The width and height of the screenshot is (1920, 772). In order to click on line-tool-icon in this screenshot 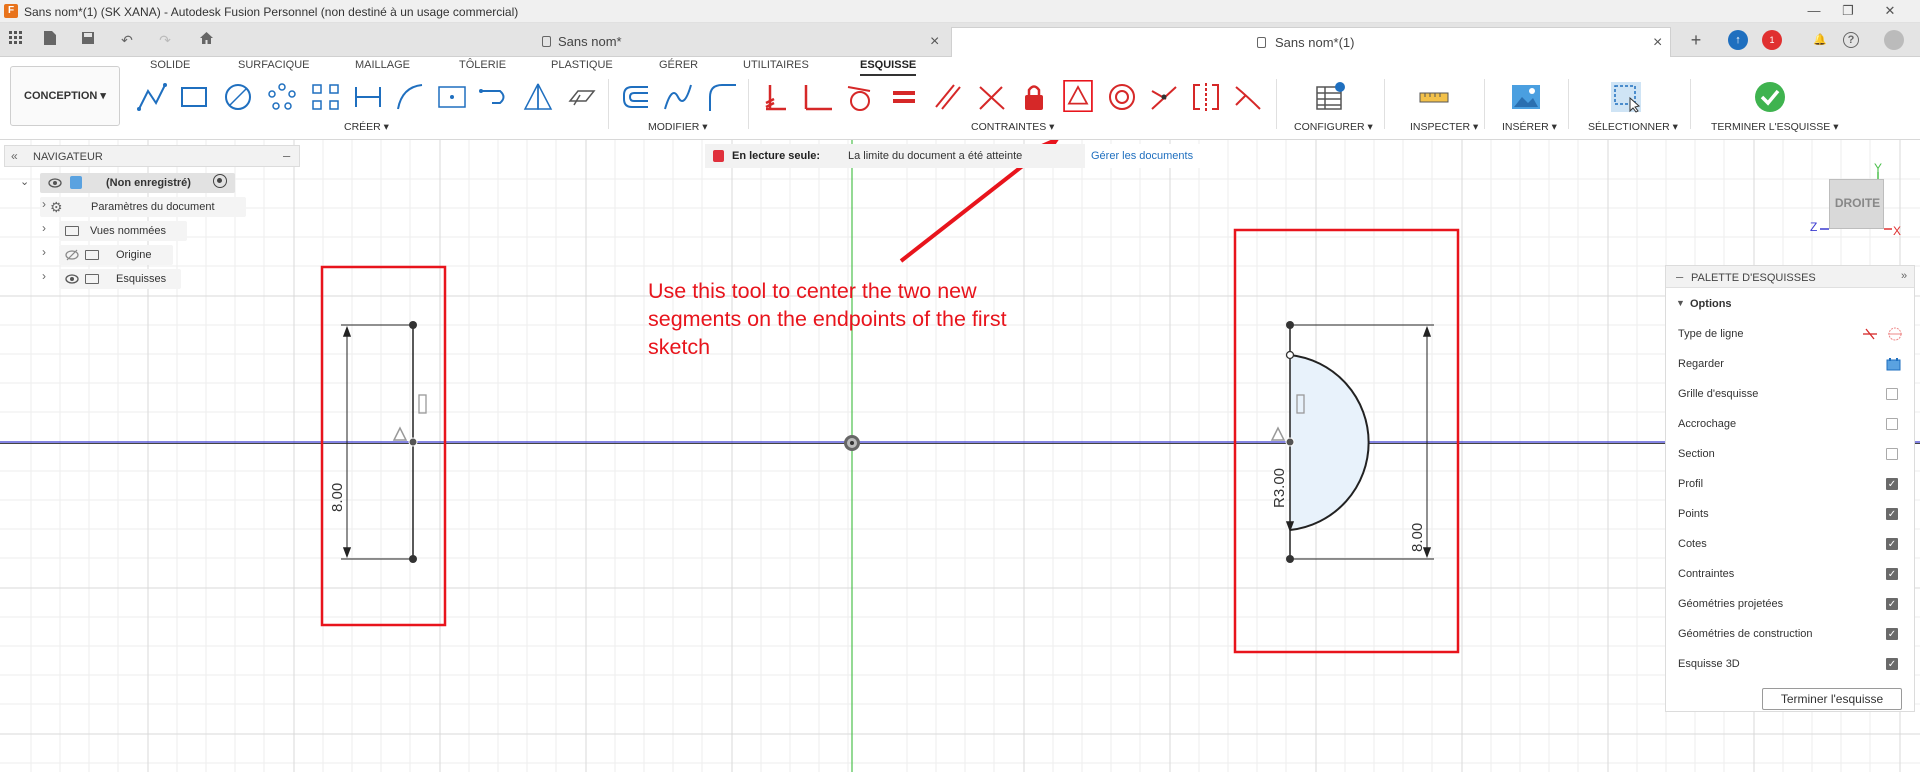, I will do `click(152, 97)`.